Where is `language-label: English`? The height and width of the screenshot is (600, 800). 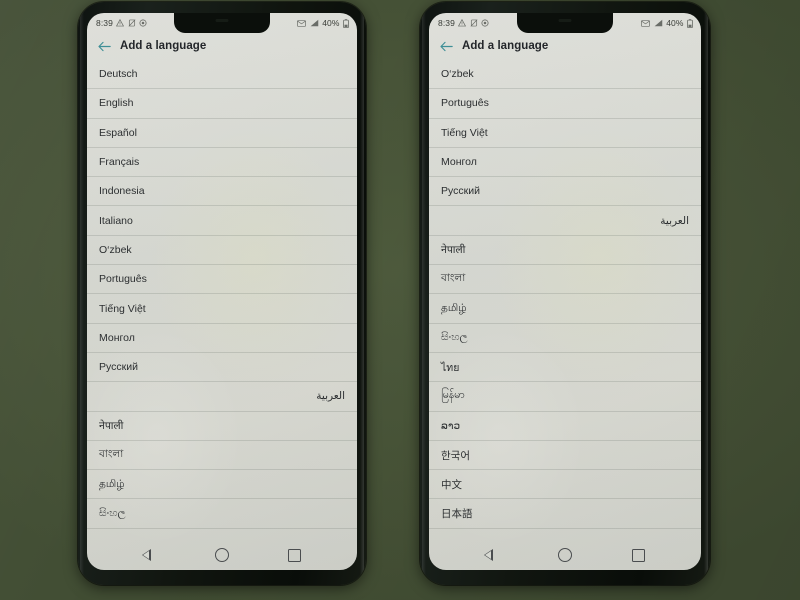 language-label: English is located at coordinates (116, 103).